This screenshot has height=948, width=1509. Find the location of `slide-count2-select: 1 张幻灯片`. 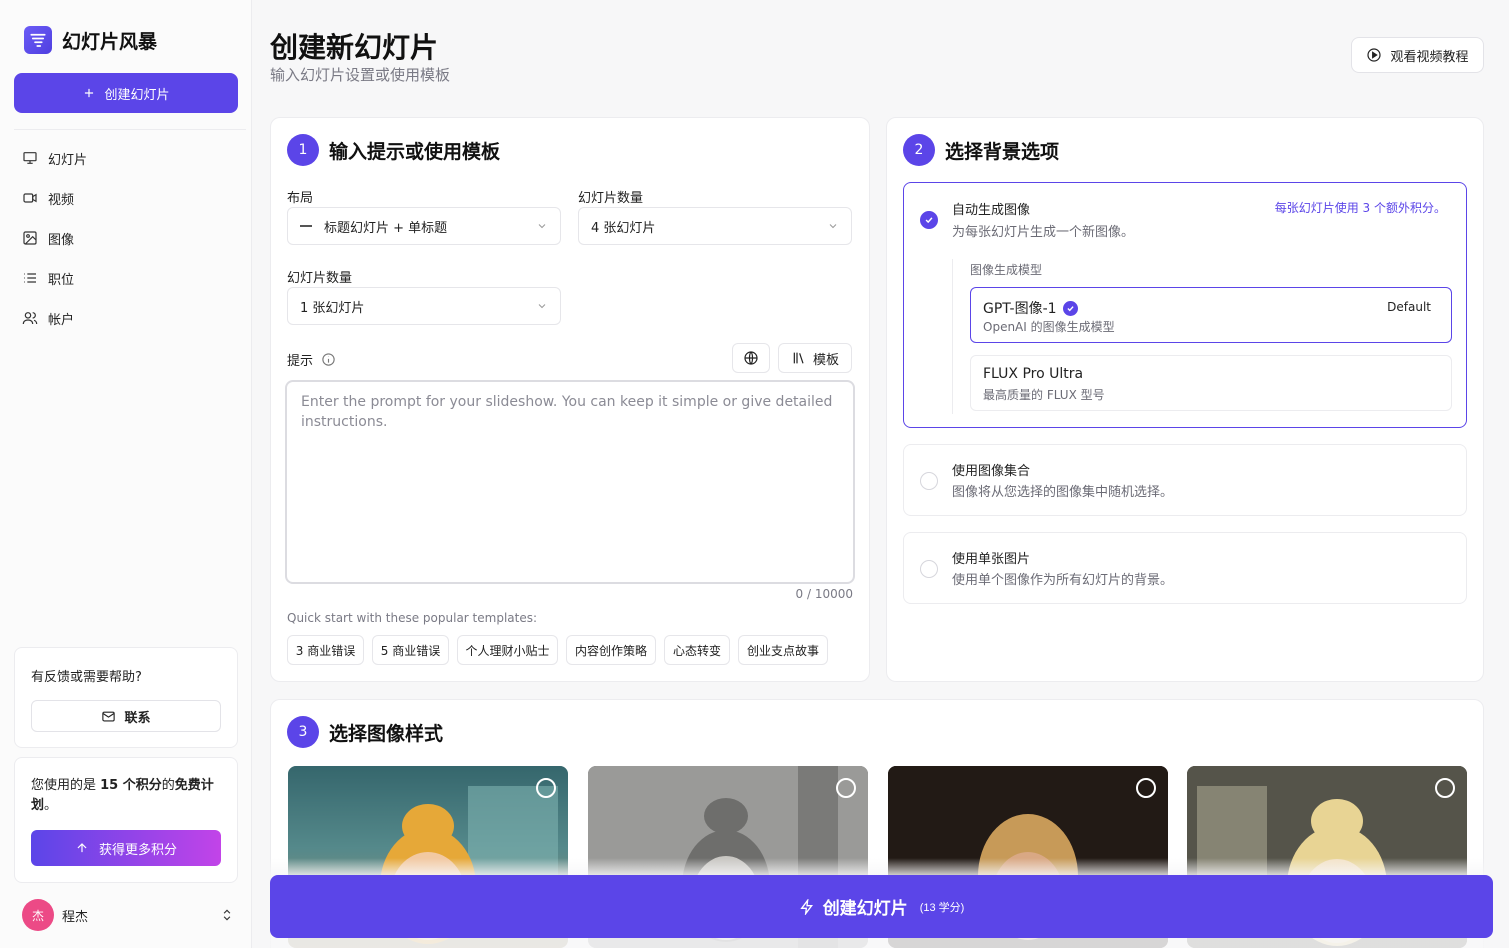

slide-count2-select: 1 张幻灯片 is located at coordinates (424, 306).